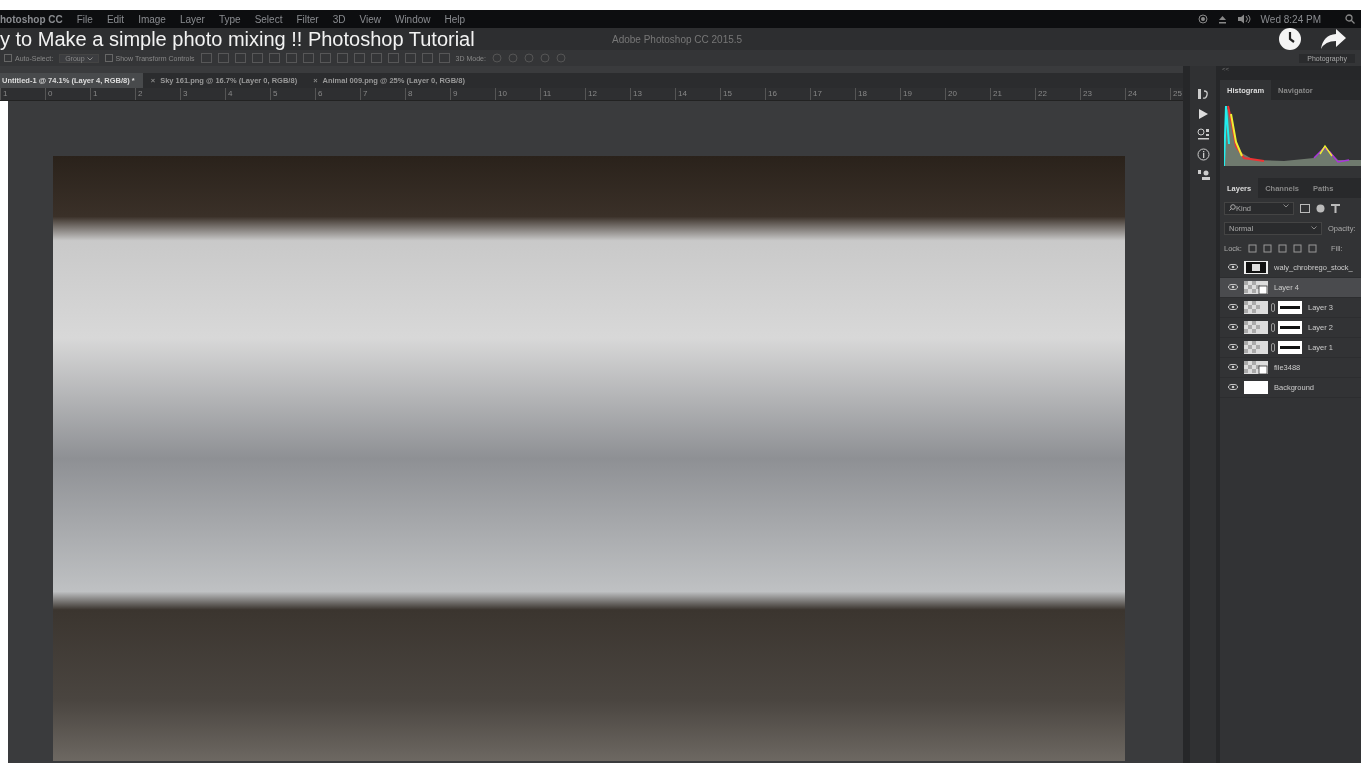 The width and height of the screenshot is (1361, 763). I want to click on menu-item: Edit, so click(115, 19).